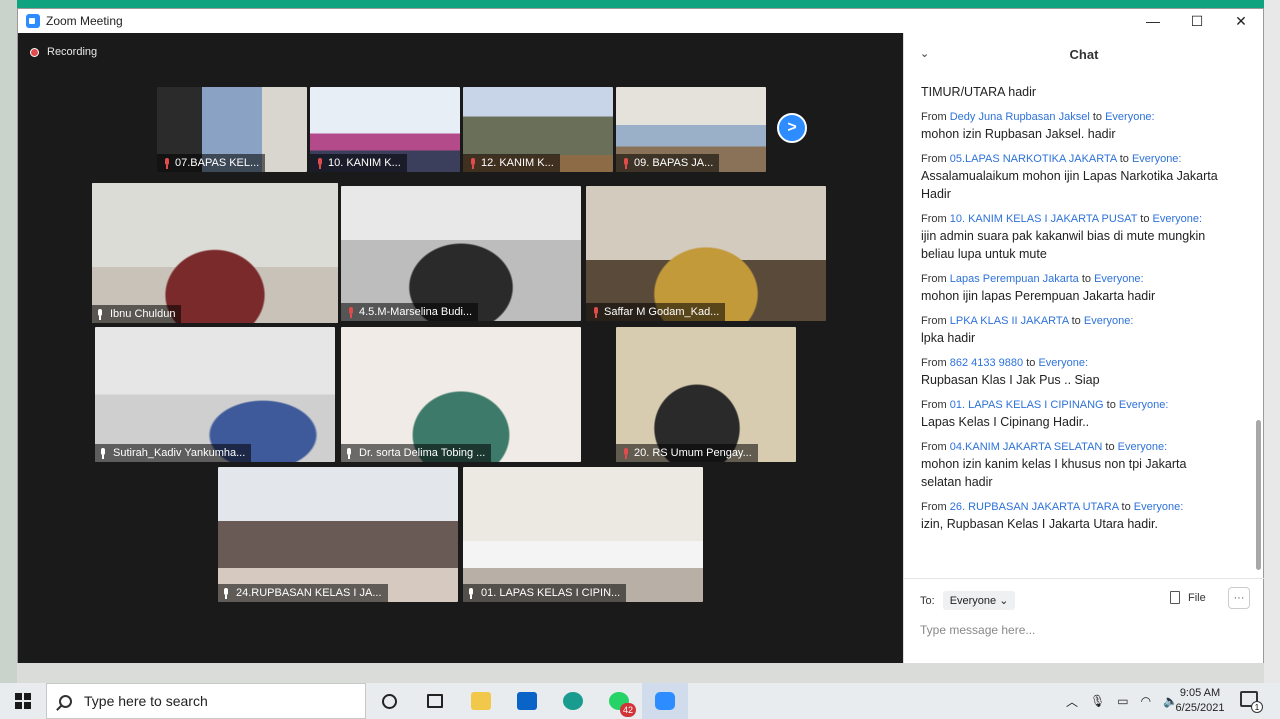 This screenshot has height=719, width=1280. What do you see at coordinates (1097, 701) in the screenshot?
I see `microphone-icon: 🎙` at bounding box center [1097, 701].